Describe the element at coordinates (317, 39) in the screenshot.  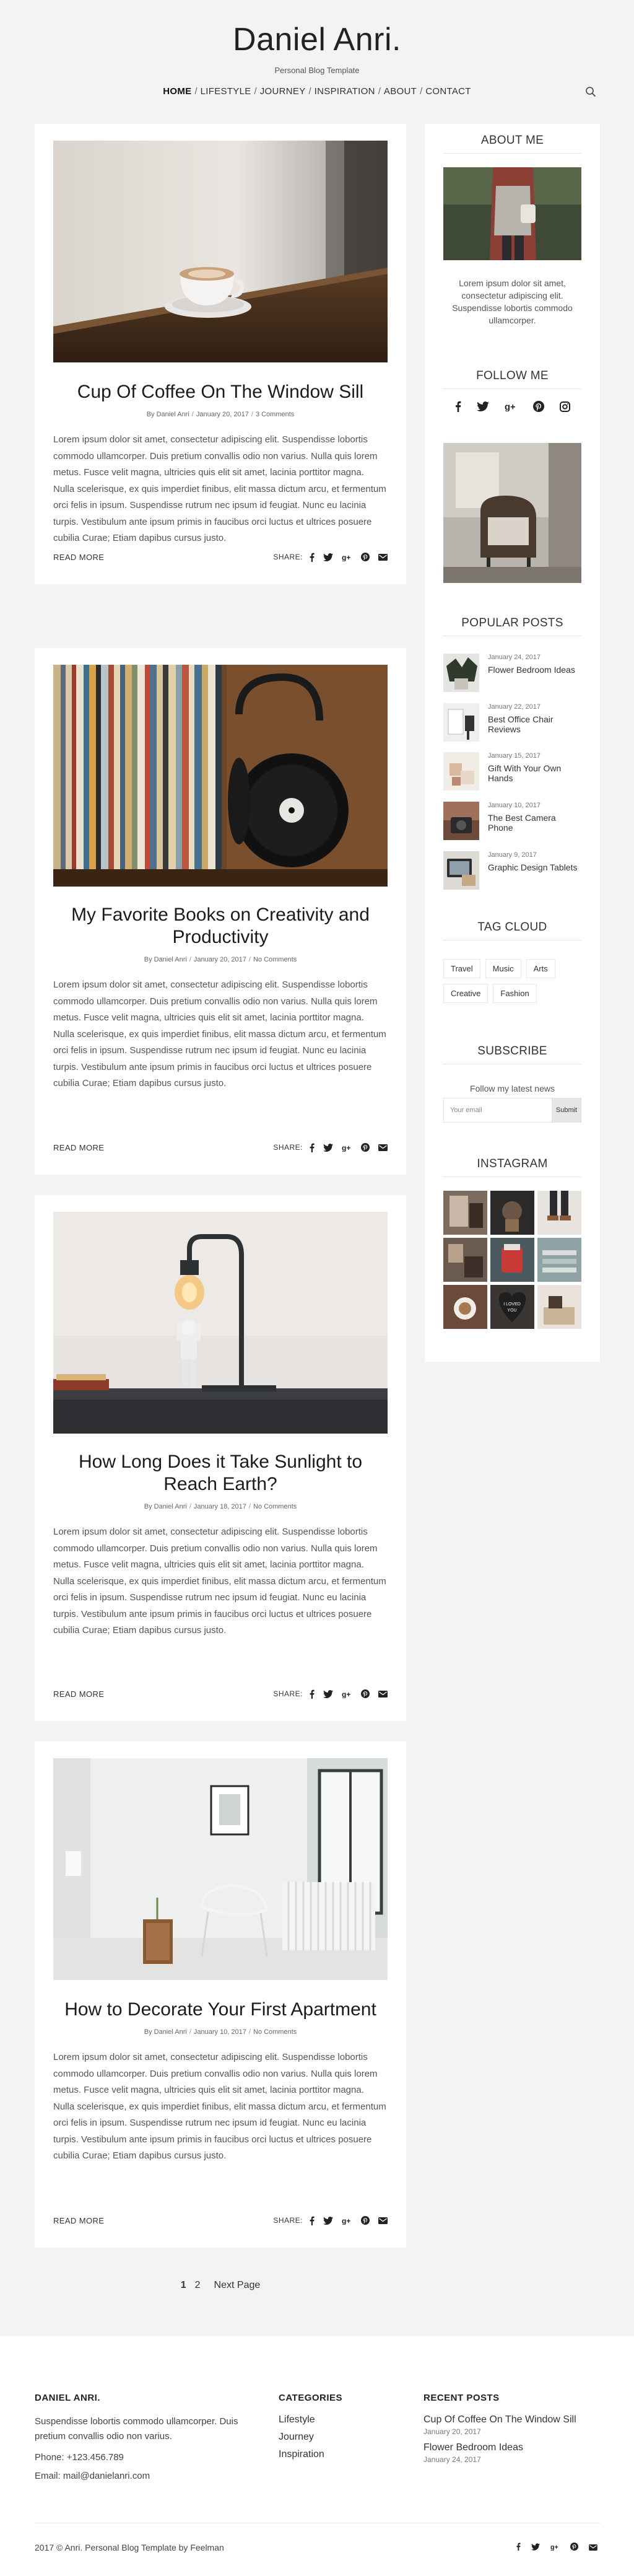
I see `site-title: Daniel Anri.` at that location.